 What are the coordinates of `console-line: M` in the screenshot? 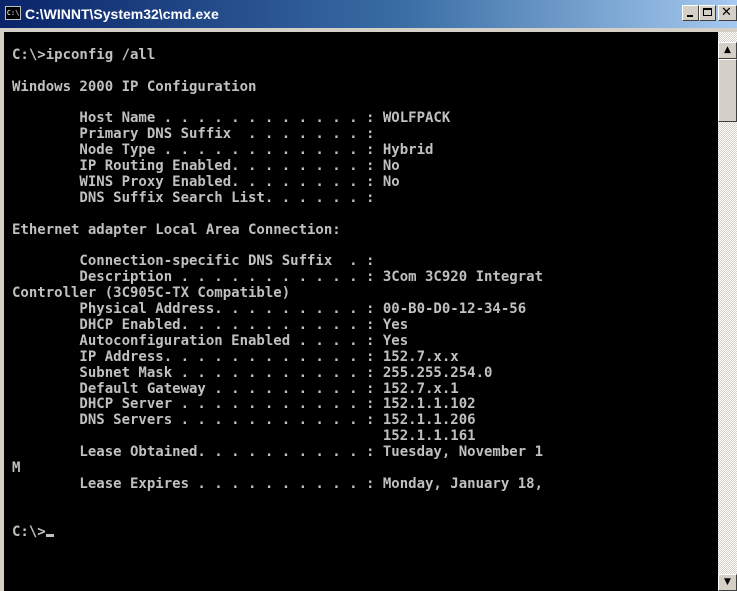 It's located at (16, 469).